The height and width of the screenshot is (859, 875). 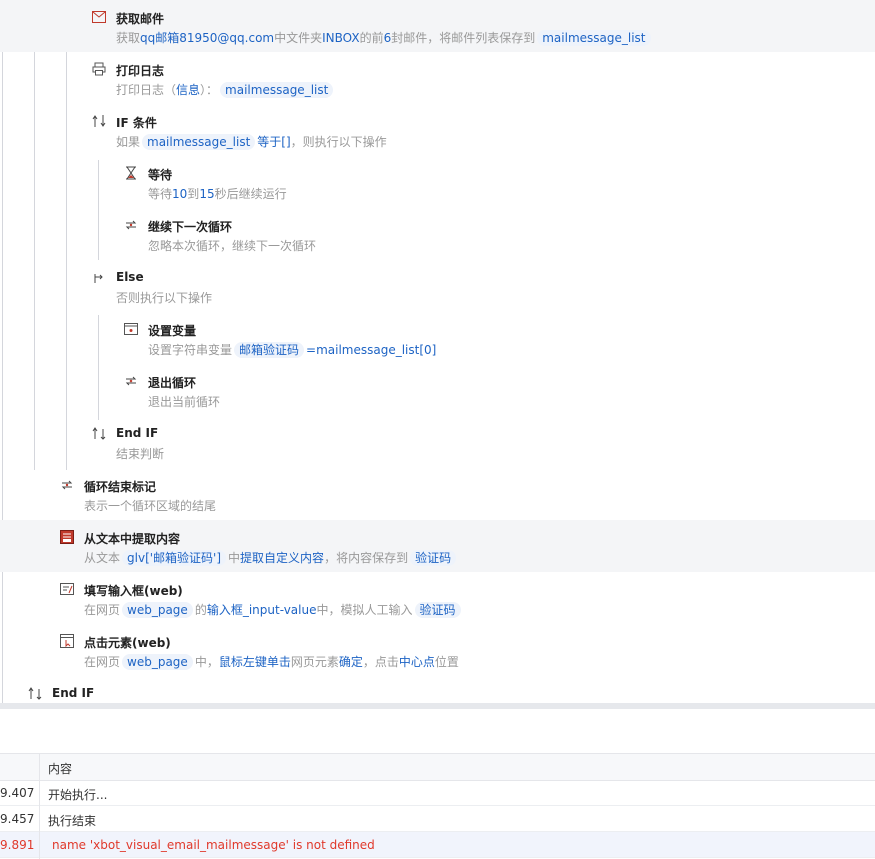 What do you see at coordinates (274, 142) in the screenshot?
I see `parameter-value: 等于[]` at bounding box center [274, 142].